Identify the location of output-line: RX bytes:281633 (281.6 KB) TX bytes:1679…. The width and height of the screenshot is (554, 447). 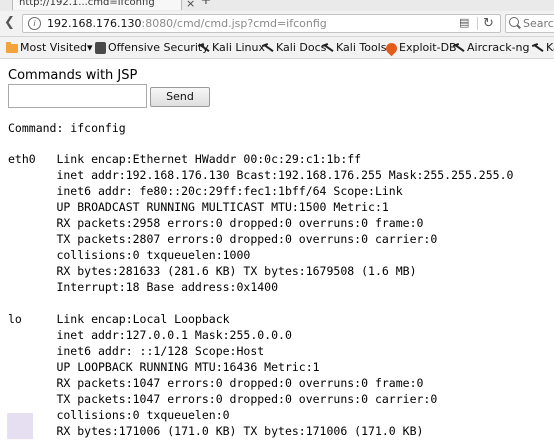
(212, 271).